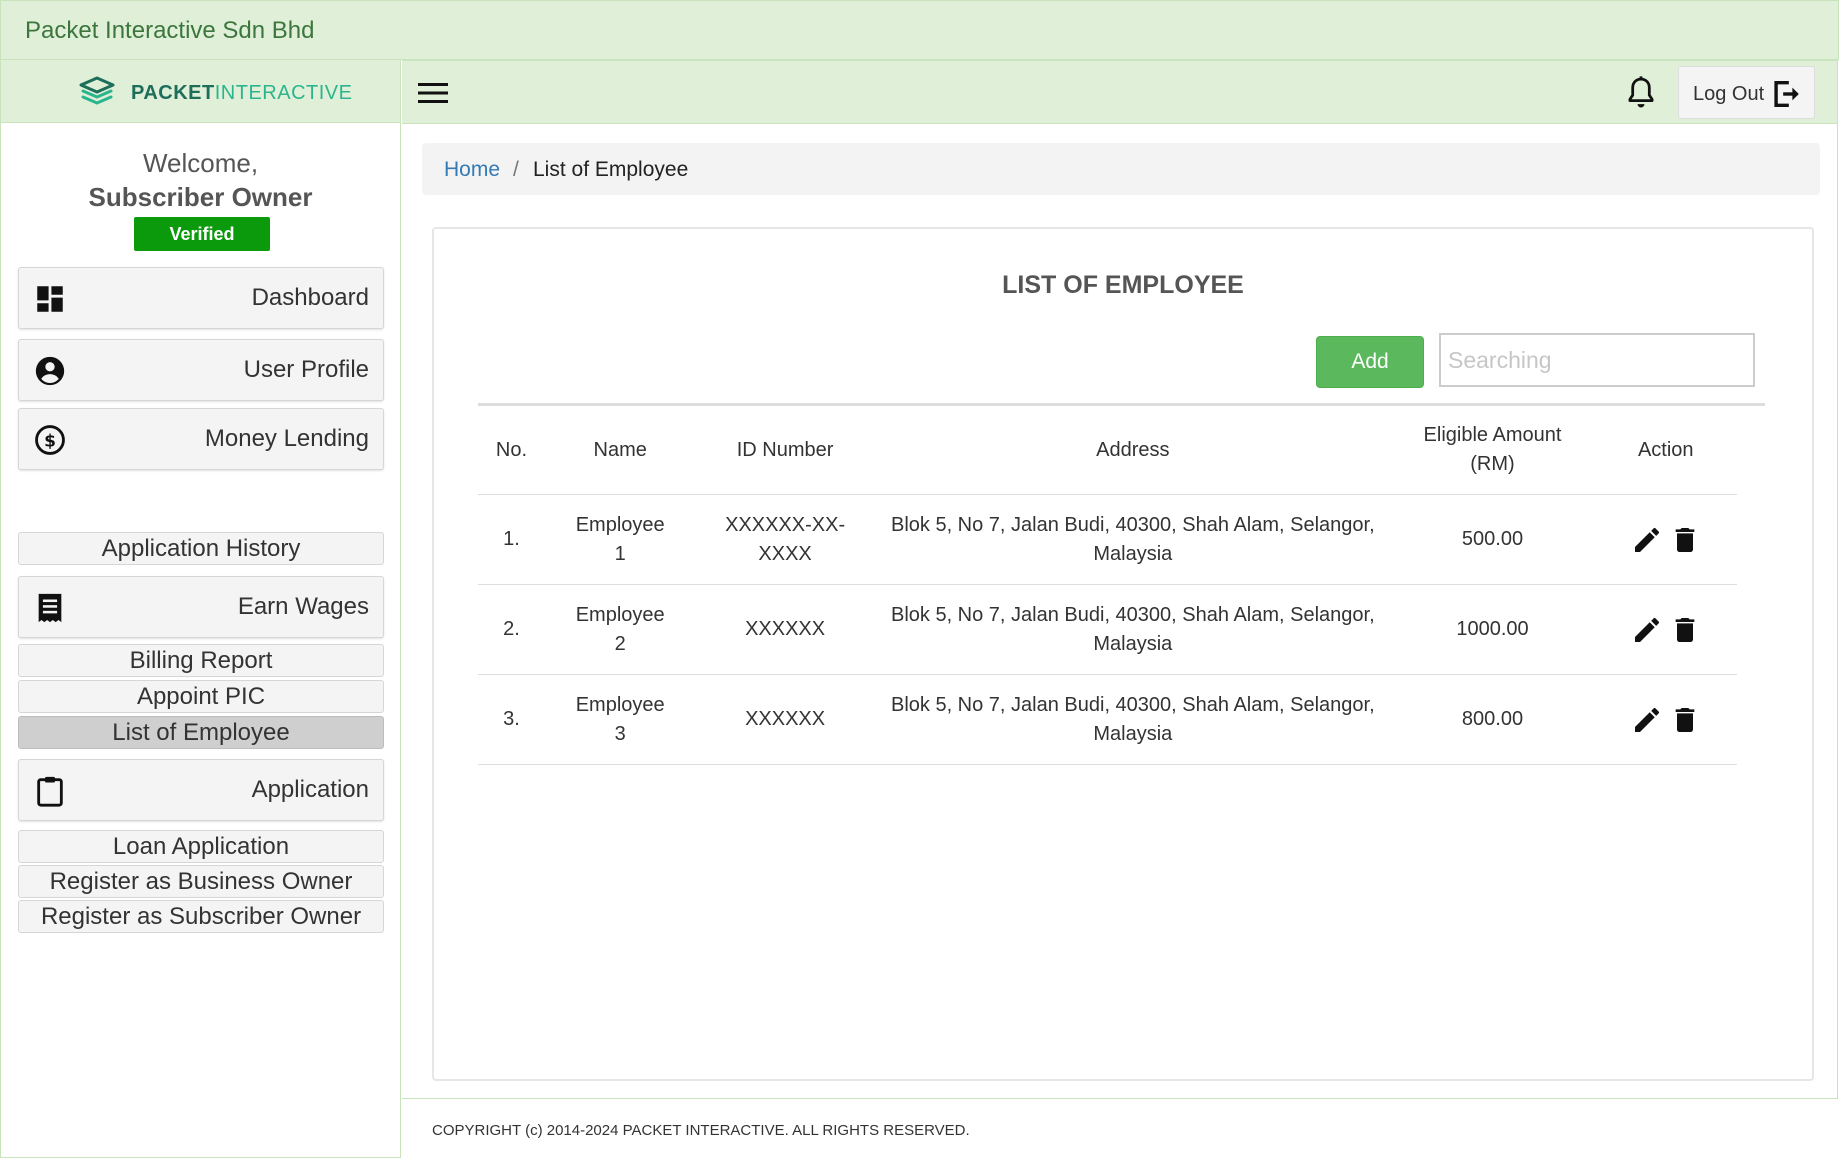 This screenshot has height=1158, width=1839. Describe the element at coordinates (200, 197) in the screenshot. I see `user-name: Subscriber Owner` at that location.